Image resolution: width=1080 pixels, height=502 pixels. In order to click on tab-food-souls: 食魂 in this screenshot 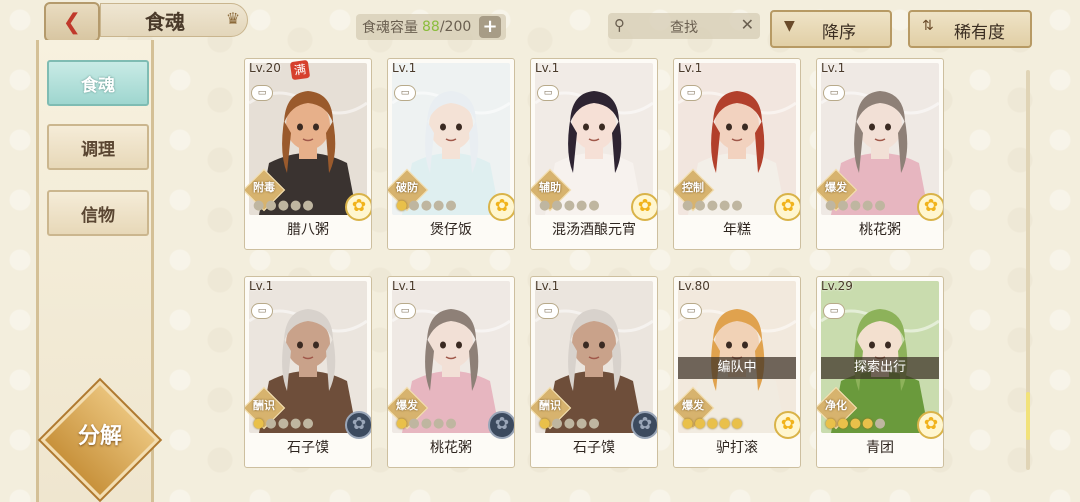, I will do `click(98, 83)`.